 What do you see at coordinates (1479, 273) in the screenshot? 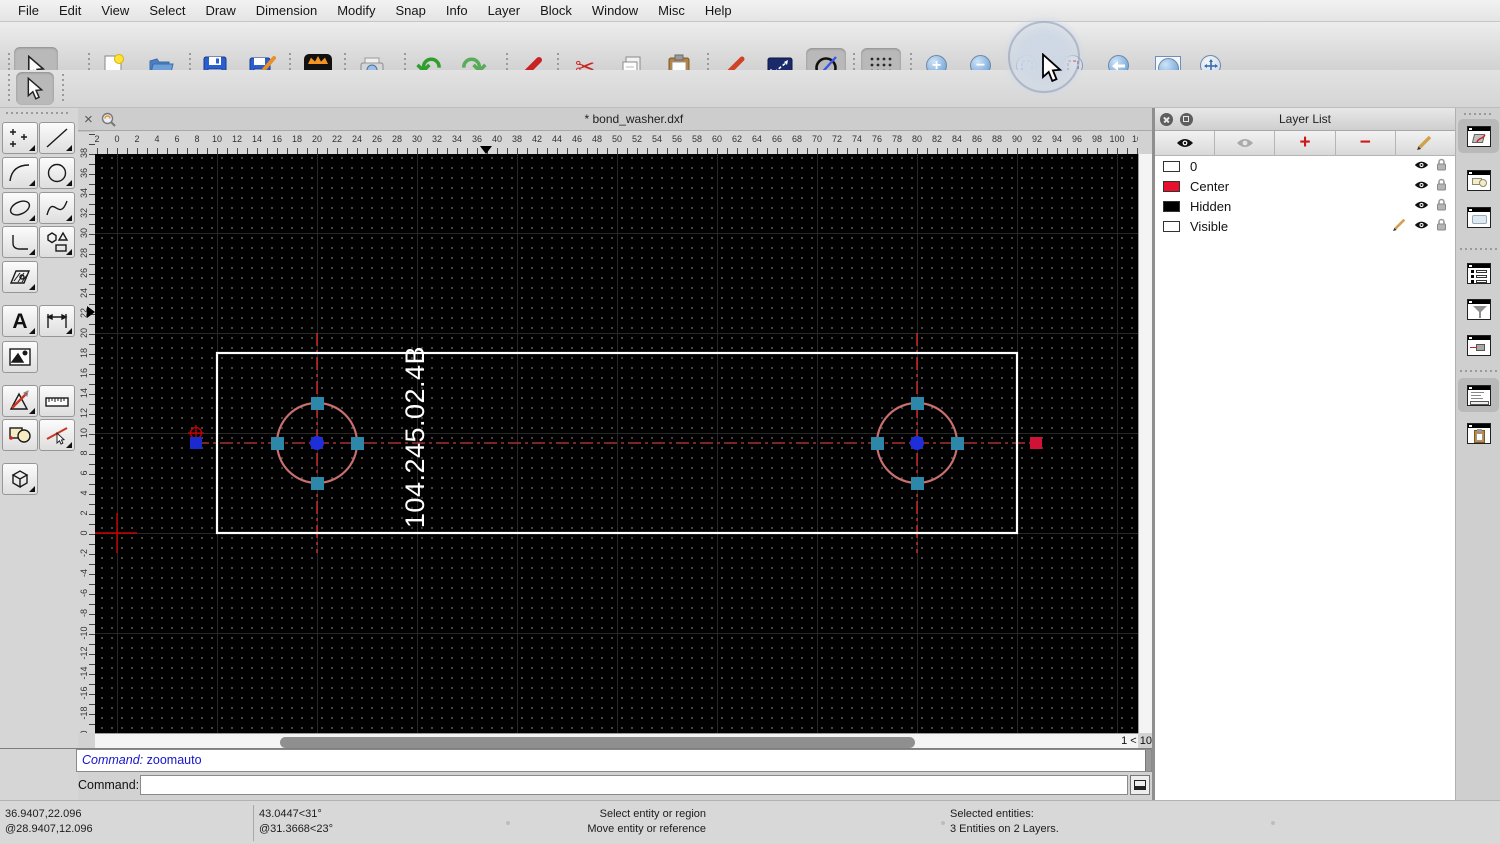
I see `layer-list-panel-button` at bounding box center [1479, 273].